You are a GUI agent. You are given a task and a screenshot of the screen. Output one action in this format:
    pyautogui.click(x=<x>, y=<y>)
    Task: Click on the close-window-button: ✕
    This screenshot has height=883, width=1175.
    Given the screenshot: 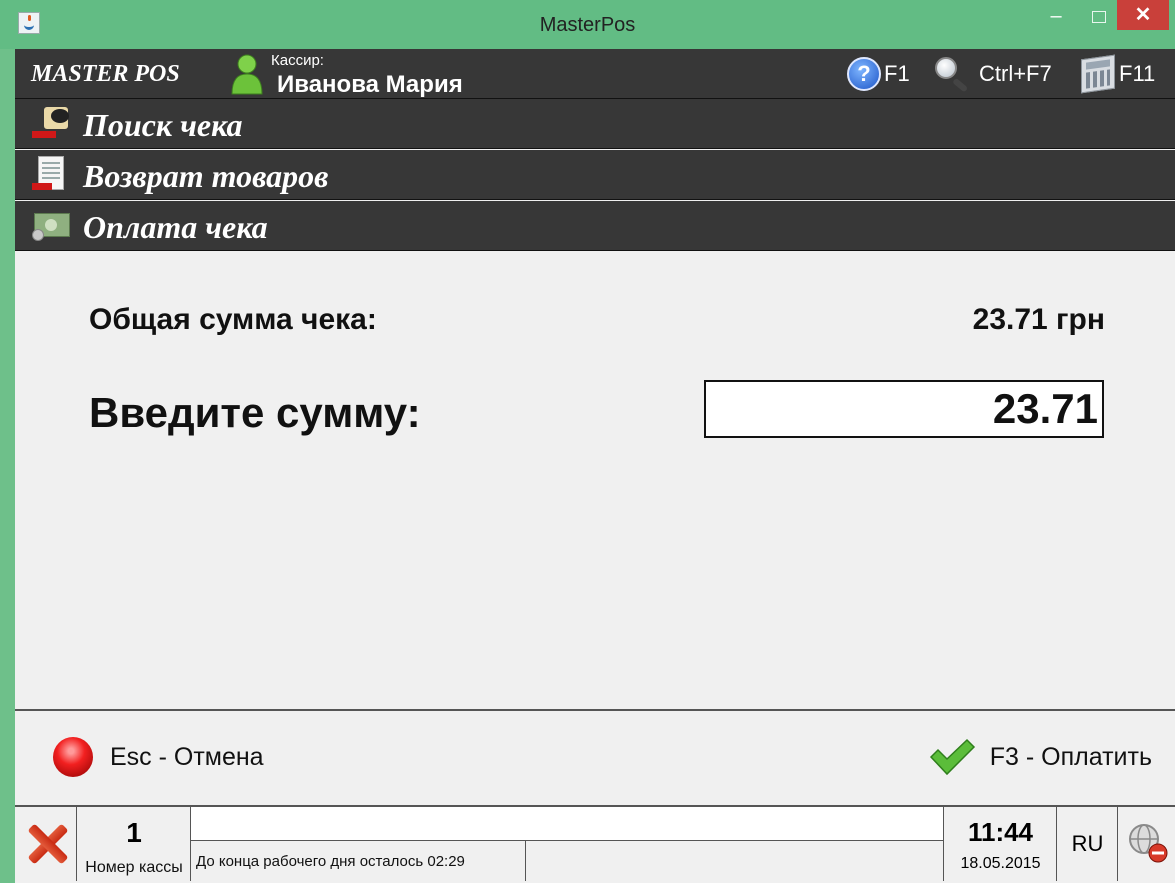 What is the action you would take?
    pyautogui.click(x=1143, y=15)
    